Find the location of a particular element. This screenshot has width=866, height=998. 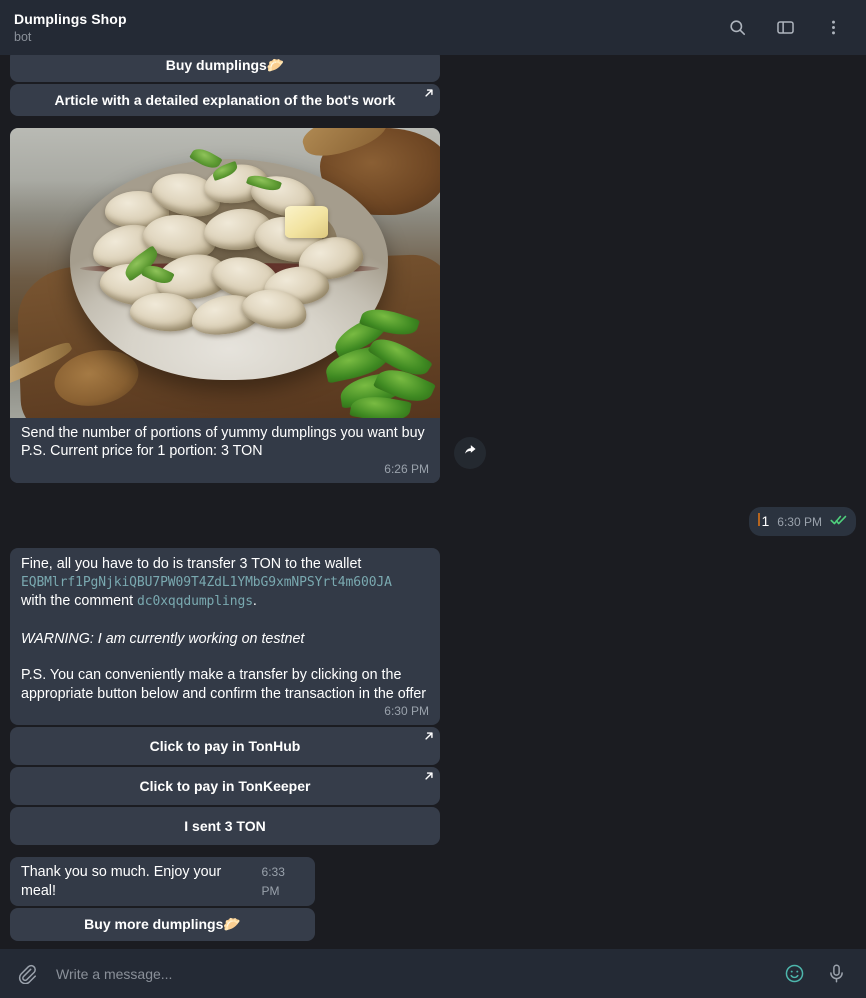

payment-comment-prefix: with the comment is located at coordinates (79, 601).